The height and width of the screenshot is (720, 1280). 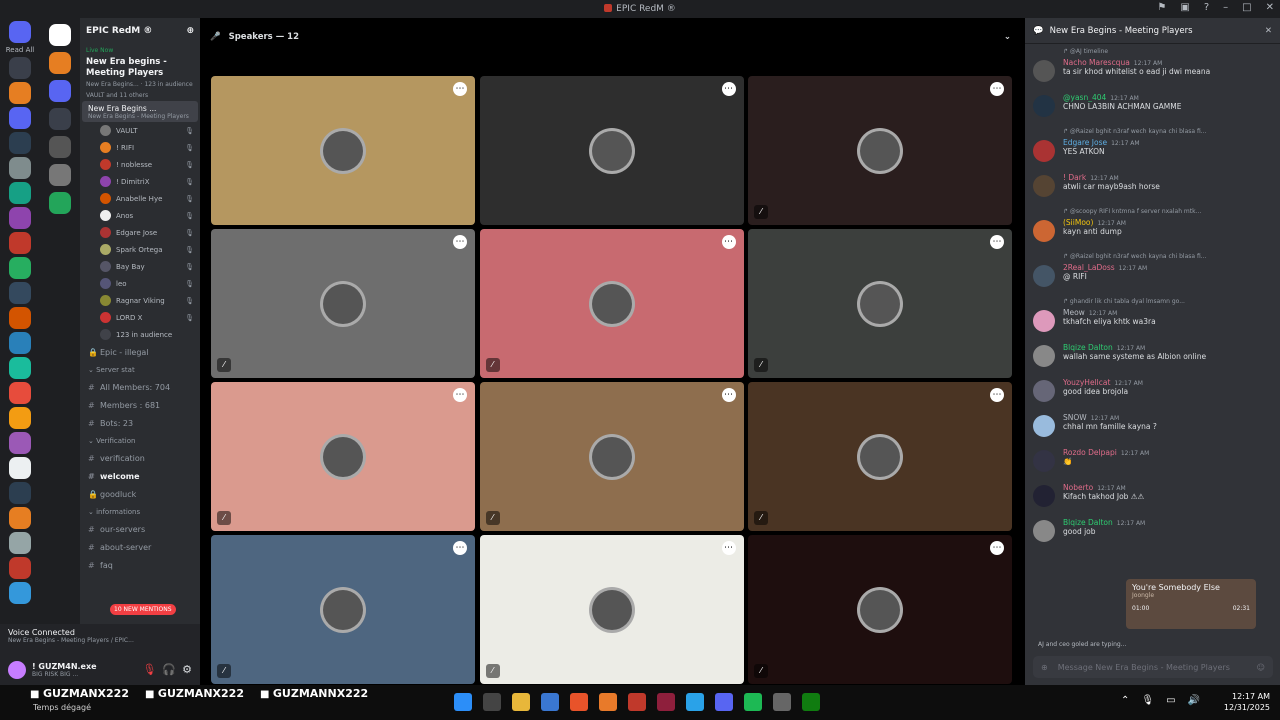 I want to click on spotify-icon, so click(x=753, y=702).